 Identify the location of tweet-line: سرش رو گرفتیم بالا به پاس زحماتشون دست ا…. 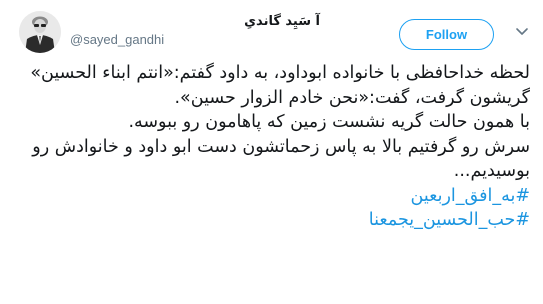
(281, 159).